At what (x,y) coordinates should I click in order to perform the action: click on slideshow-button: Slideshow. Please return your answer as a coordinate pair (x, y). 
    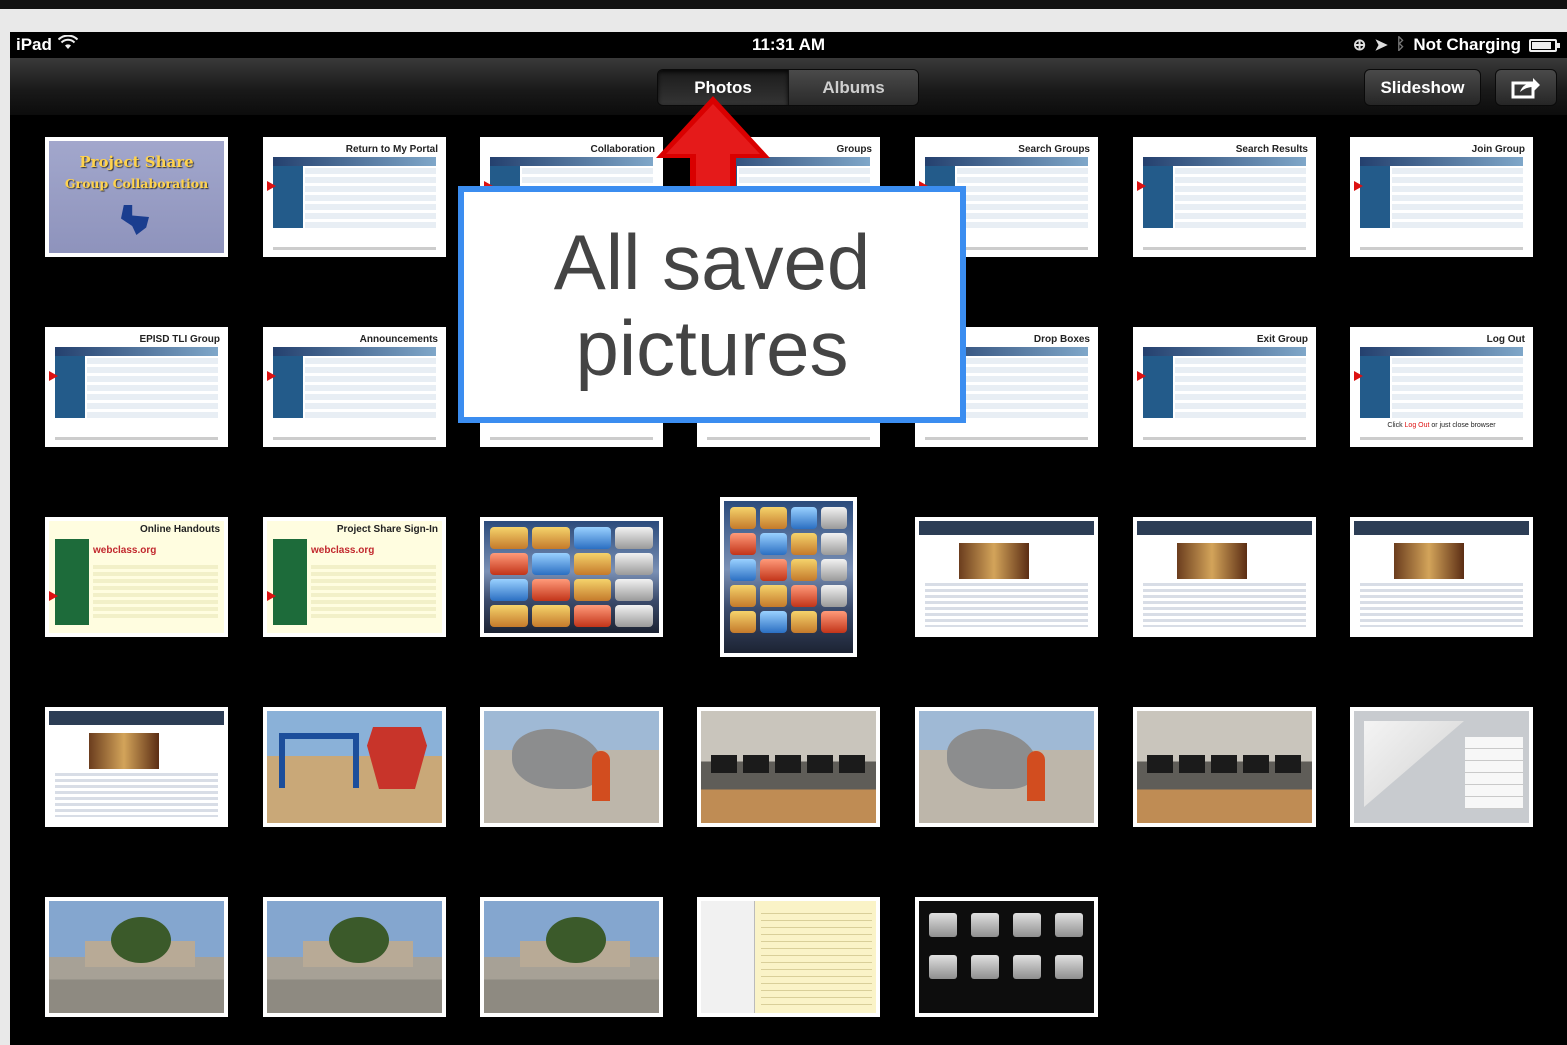
    Looking at the image, I should click on (1422, 87).